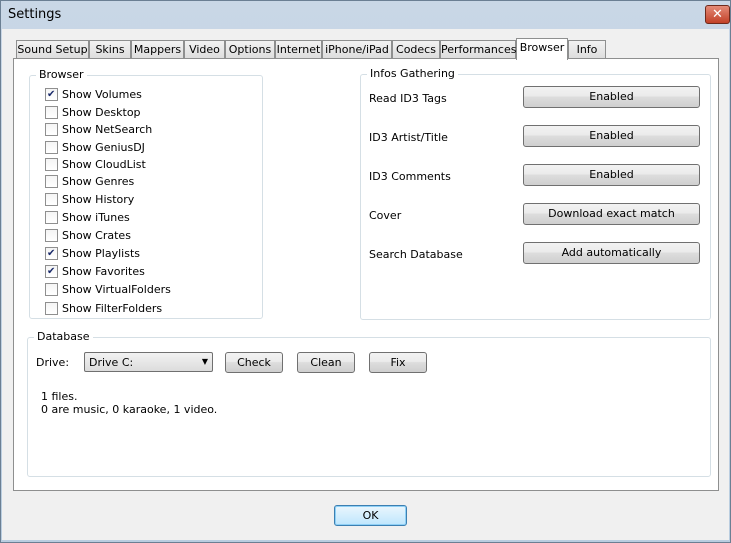  Describe the element at coordinates (98, 181) in the screenshot. I see `checkbox-label: Show Genres` at that location.